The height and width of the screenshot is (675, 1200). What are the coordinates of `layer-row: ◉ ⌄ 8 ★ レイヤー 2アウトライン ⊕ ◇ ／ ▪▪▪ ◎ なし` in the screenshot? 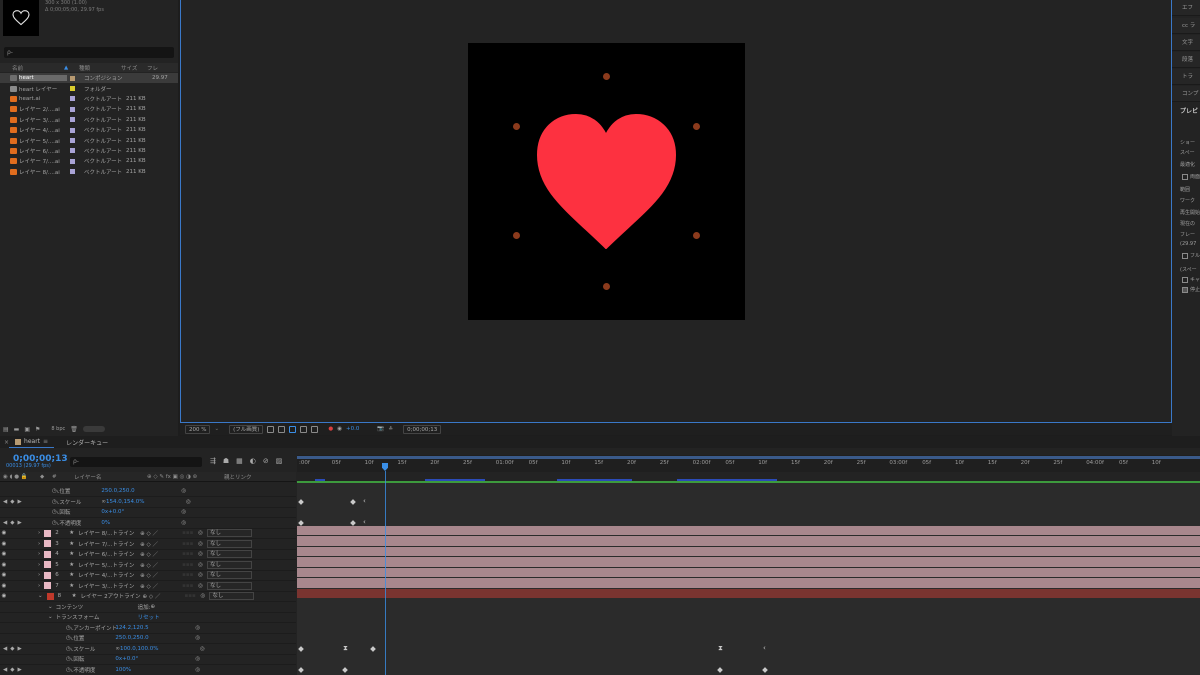 It's located at (148, 597).